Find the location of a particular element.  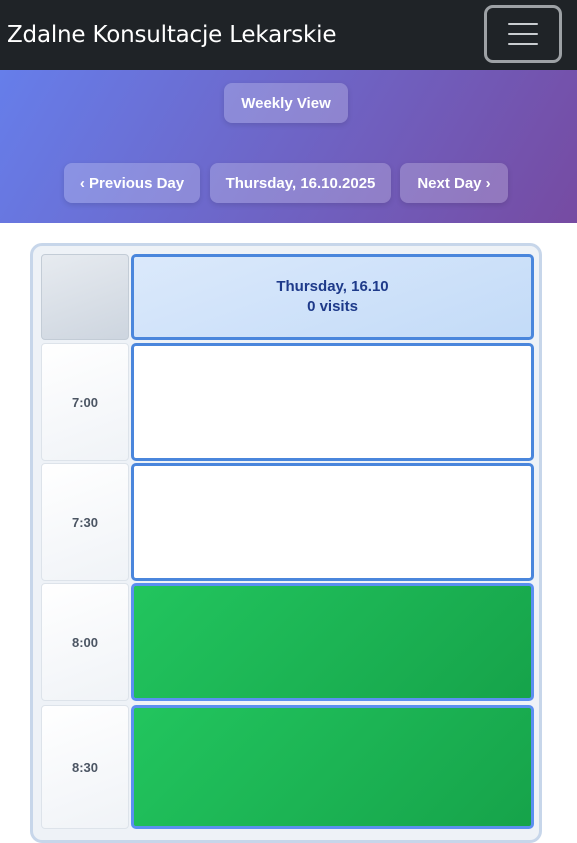

previous-day-button: ‹ Previous Day is located at coordinates (132, 183).